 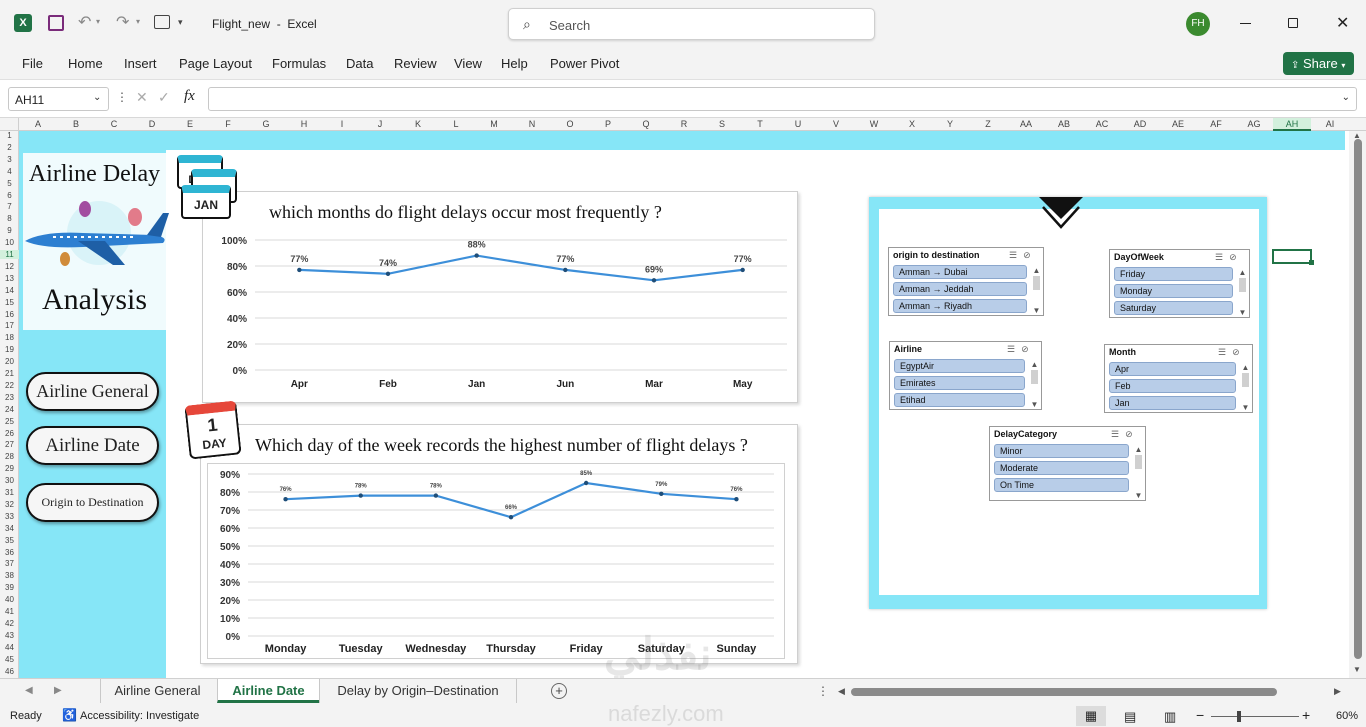 What do you see at coordinates (798, 124) in the screenshot?
I see `column-header-u: U` at bounding box center [798, 124].